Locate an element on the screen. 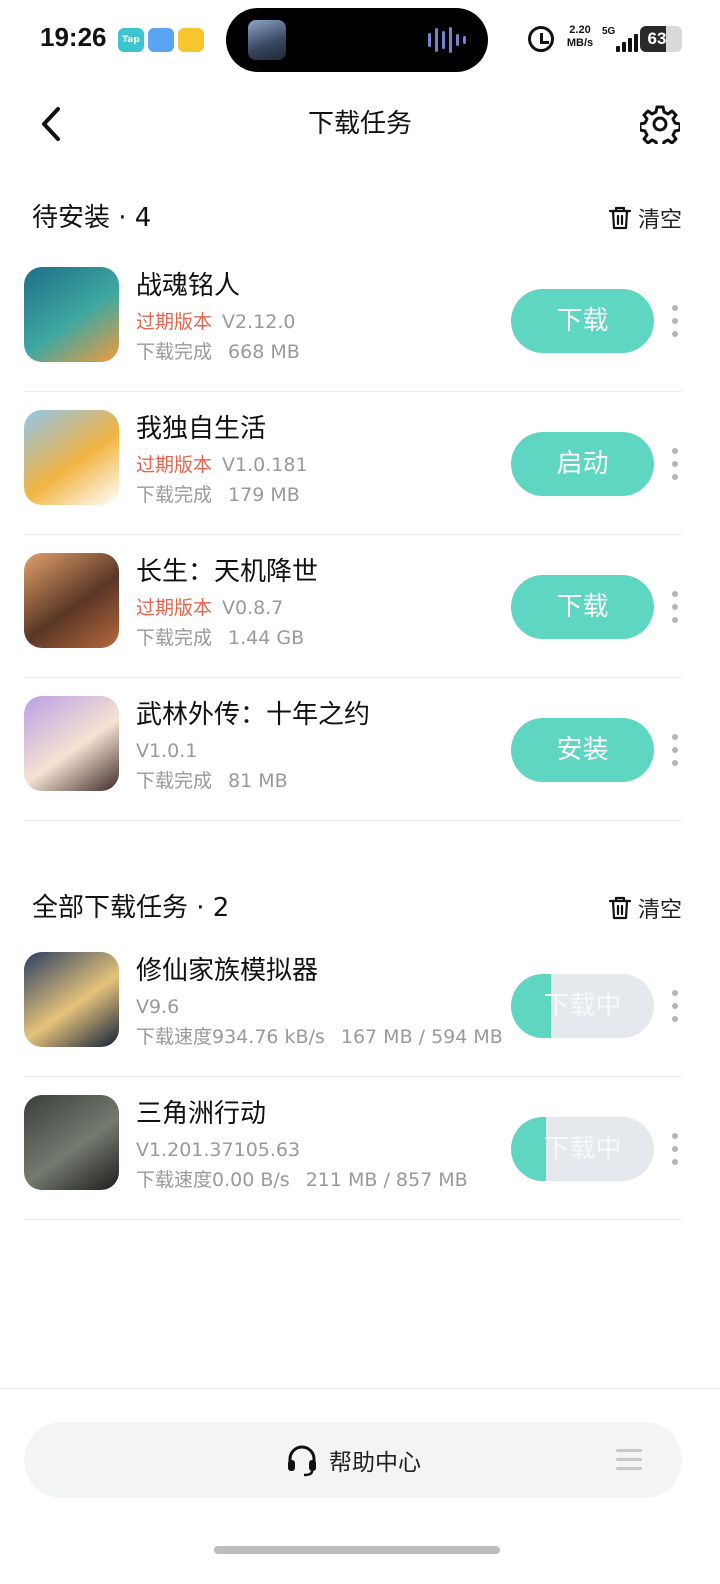 This screenshot has height=1584, width=720. header: 下载任务 is located at coordinates (360, 124).